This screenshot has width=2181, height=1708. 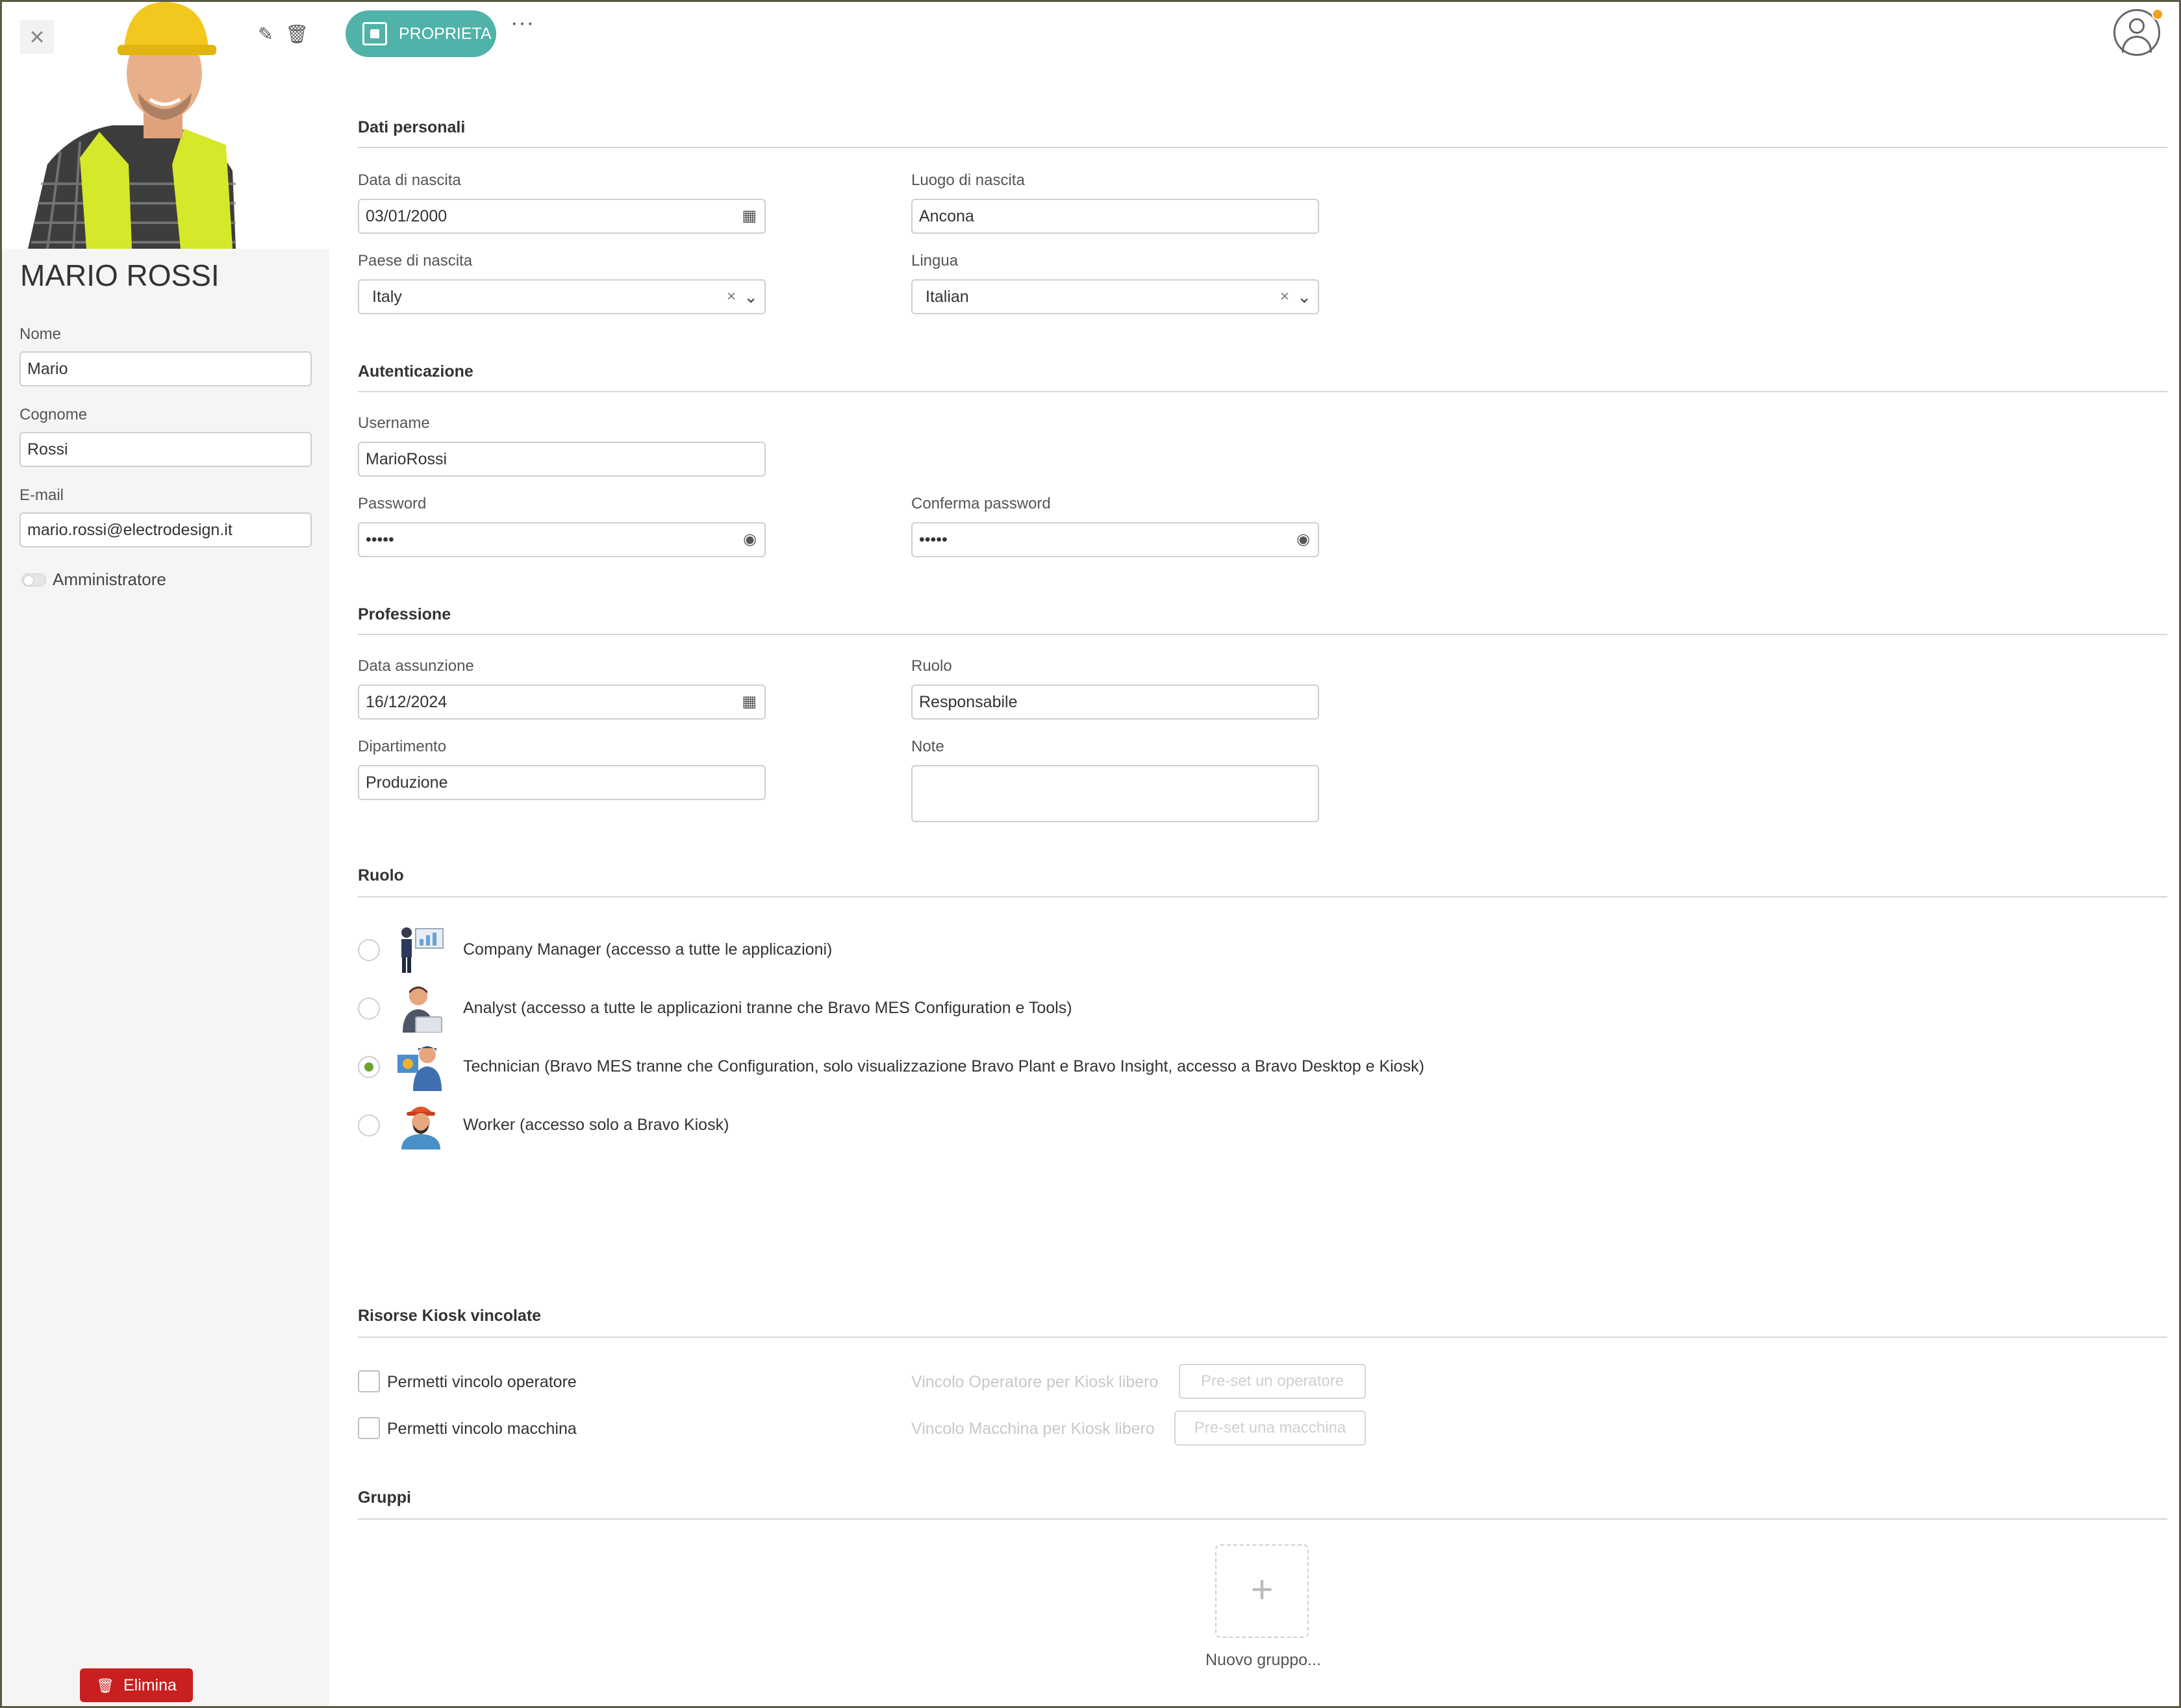 I want to click on properties-button: PROPRIETA, so click(x=421, y=33).